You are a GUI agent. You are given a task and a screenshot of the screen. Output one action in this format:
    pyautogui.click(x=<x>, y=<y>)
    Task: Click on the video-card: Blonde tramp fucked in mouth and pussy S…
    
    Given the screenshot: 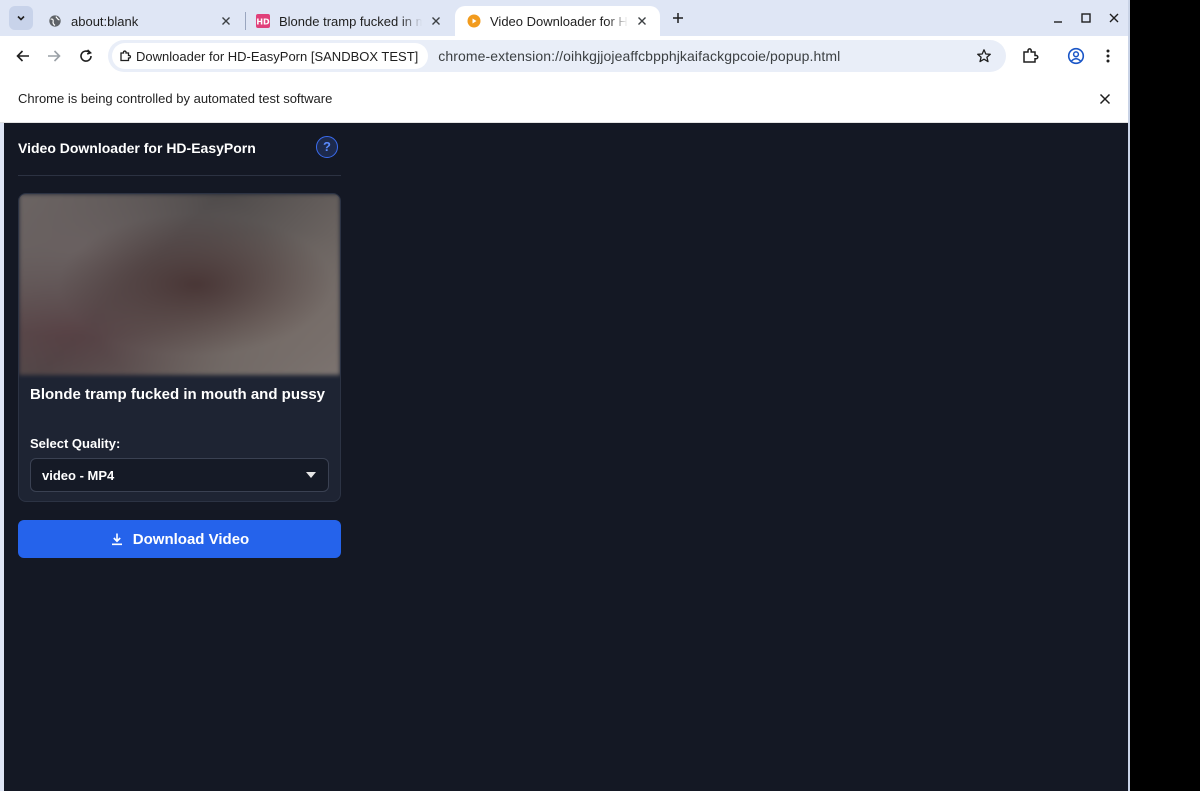 What is the action you would take?
    pyautogui.click(x=179, y=347)
    